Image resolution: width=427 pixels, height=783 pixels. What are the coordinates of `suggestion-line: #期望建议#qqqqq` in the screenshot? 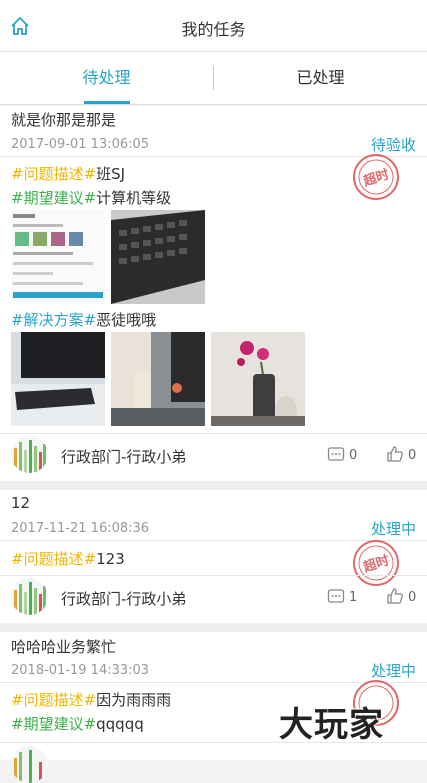 It's located at (77, 723).